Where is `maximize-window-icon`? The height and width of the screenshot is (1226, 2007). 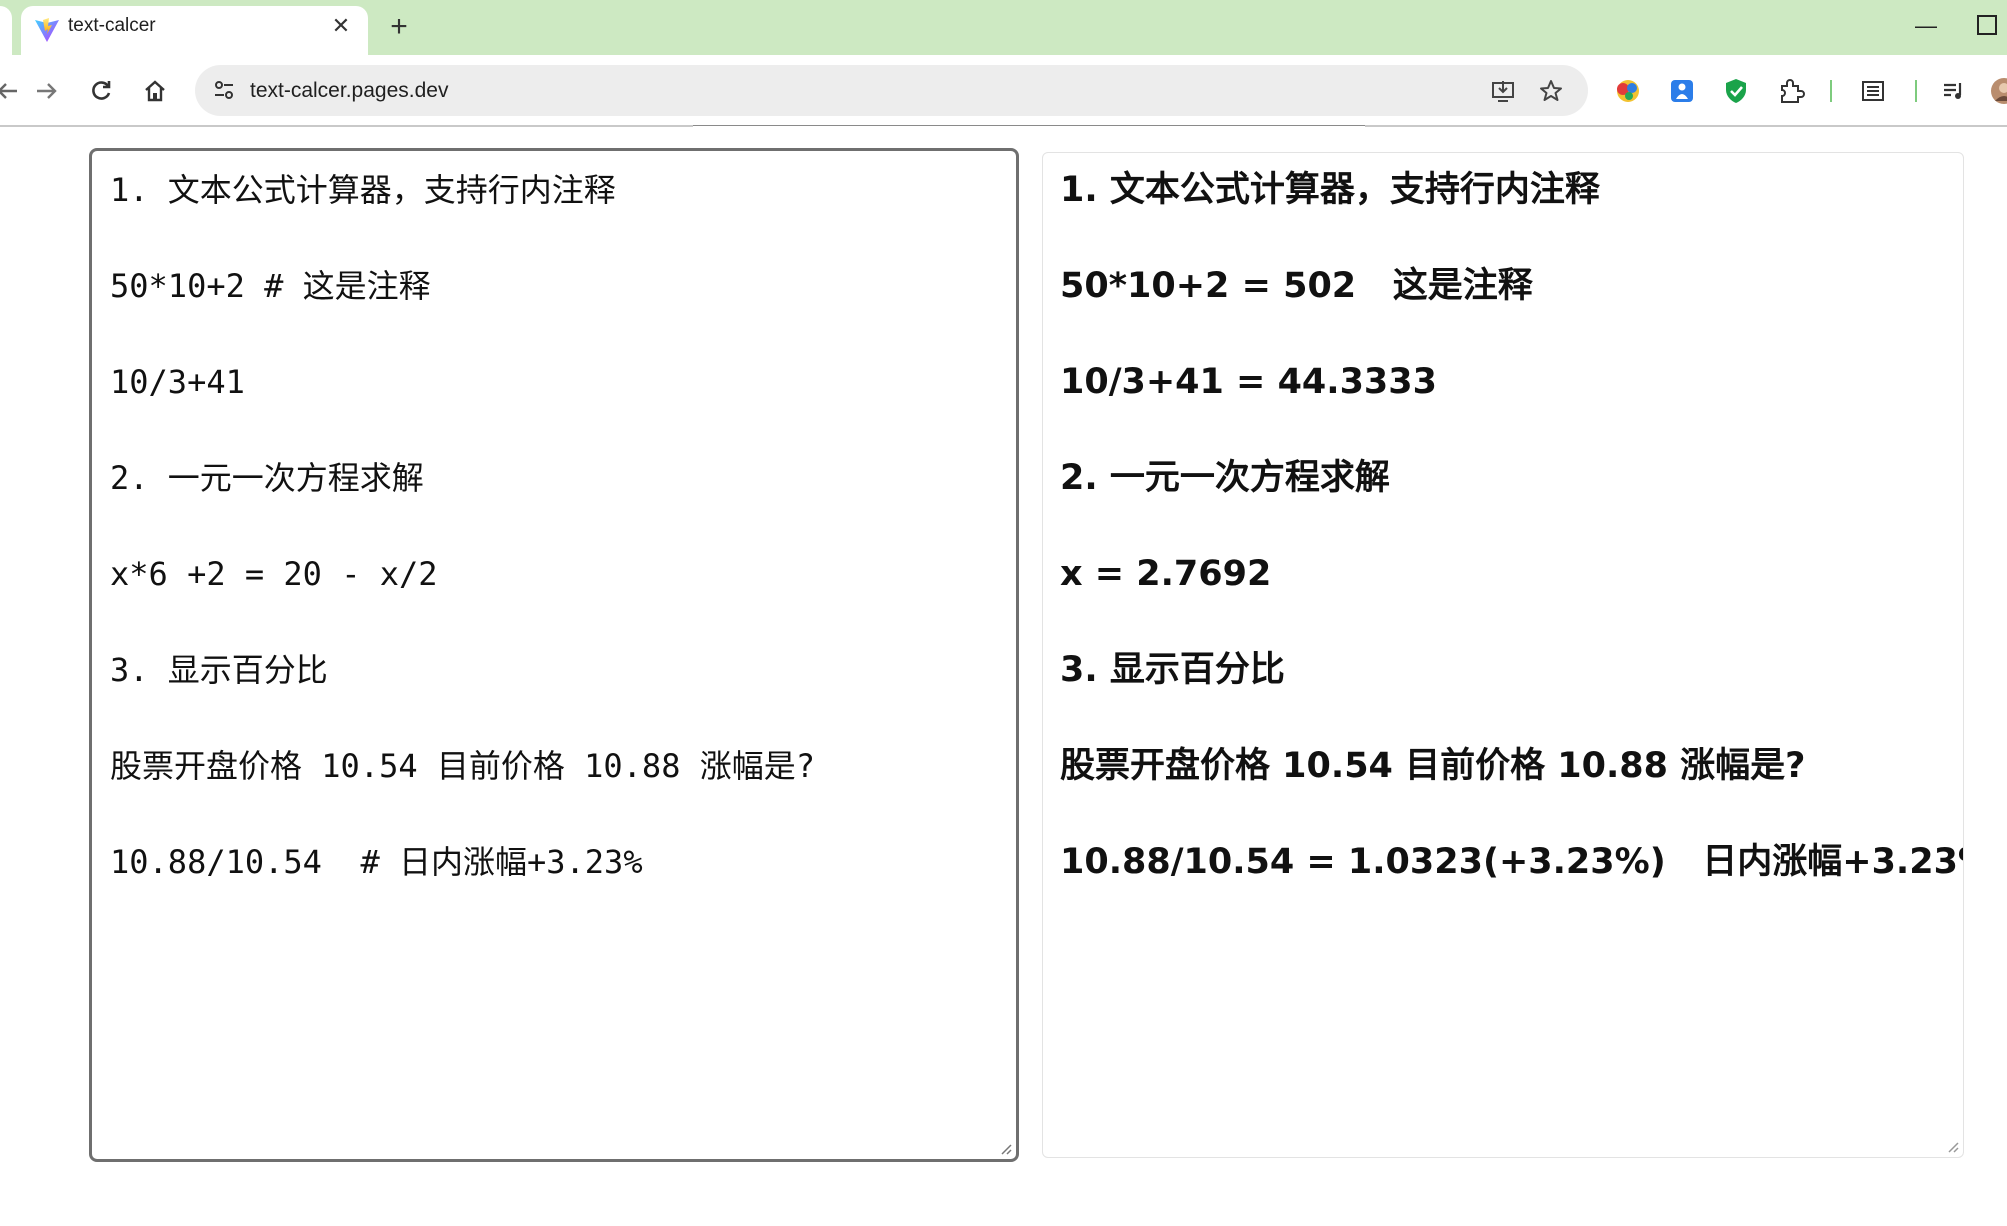 maximize-window-icon is located at coordinates (1987, 25).